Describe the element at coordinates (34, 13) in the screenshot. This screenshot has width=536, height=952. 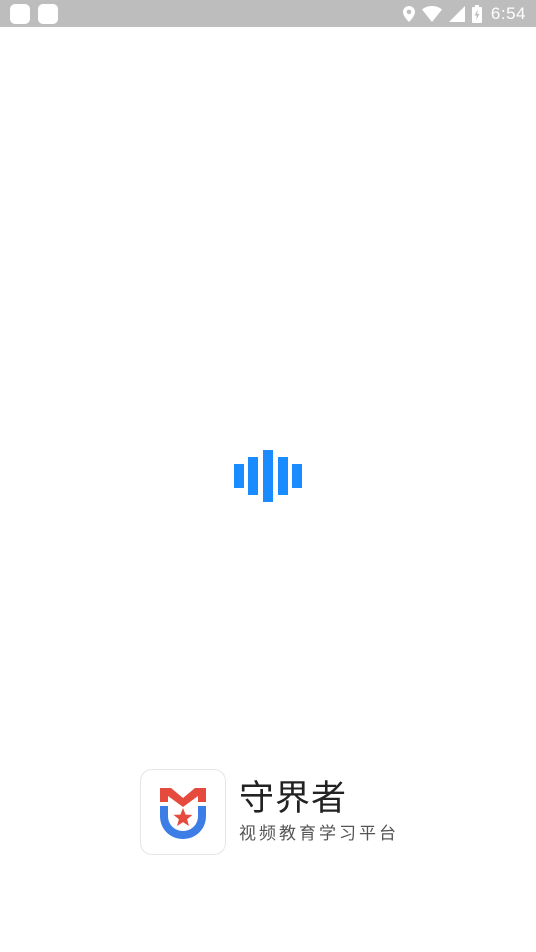
I see `status-notifications` at that location.